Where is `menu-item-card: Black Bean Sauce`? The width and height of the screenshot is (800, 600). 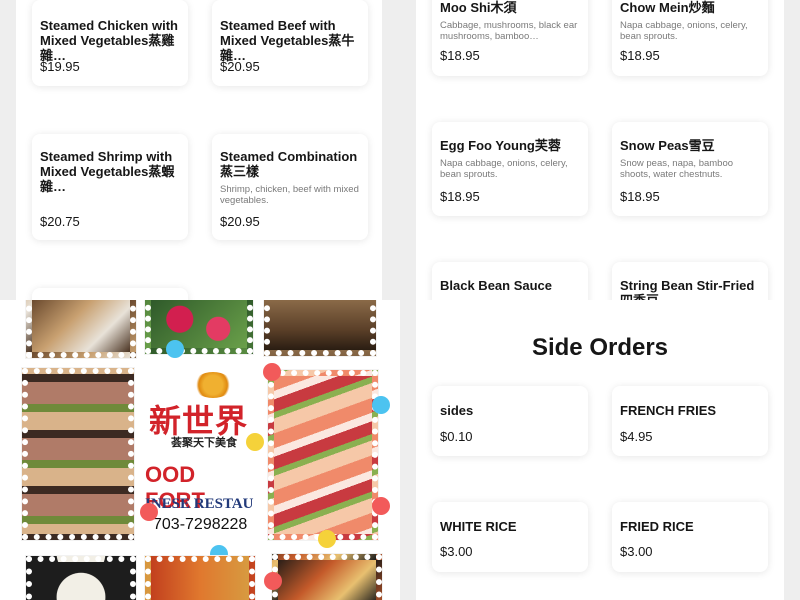 menu-item-card: Black Bean Sauce is located at coordinates (510, 281).